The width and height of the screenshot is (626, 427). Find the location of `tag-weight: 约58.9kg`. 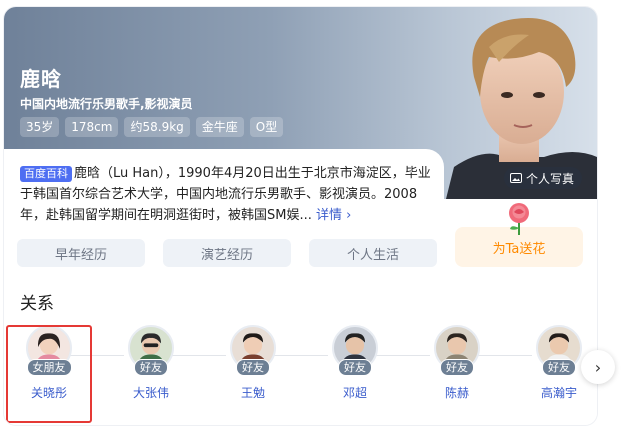

tag-weight: 约58.9kg is located at coordinates (157, 127).